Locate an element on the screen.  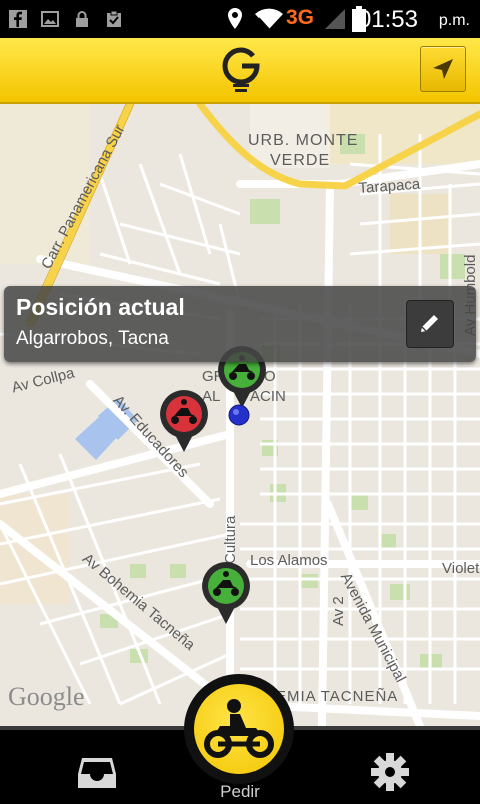
network-type: 3G is located at coordinates (300, 17).